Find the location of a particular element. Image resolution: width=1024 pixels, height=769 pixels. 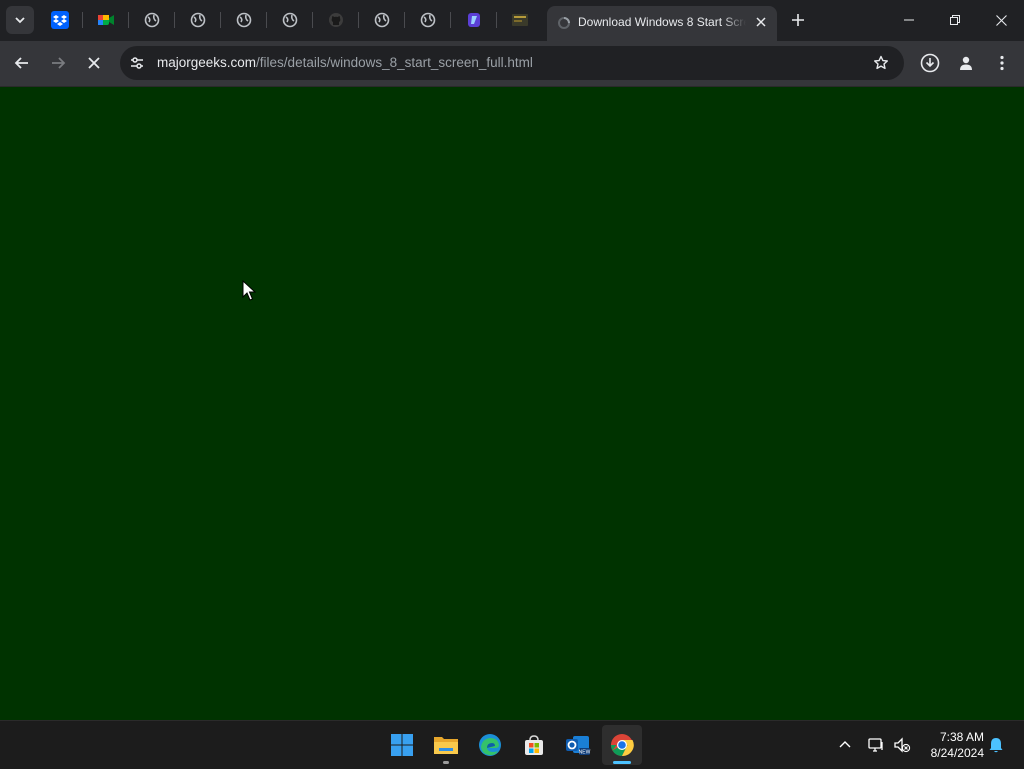

plus-icon is located at coordinates (798, 20).